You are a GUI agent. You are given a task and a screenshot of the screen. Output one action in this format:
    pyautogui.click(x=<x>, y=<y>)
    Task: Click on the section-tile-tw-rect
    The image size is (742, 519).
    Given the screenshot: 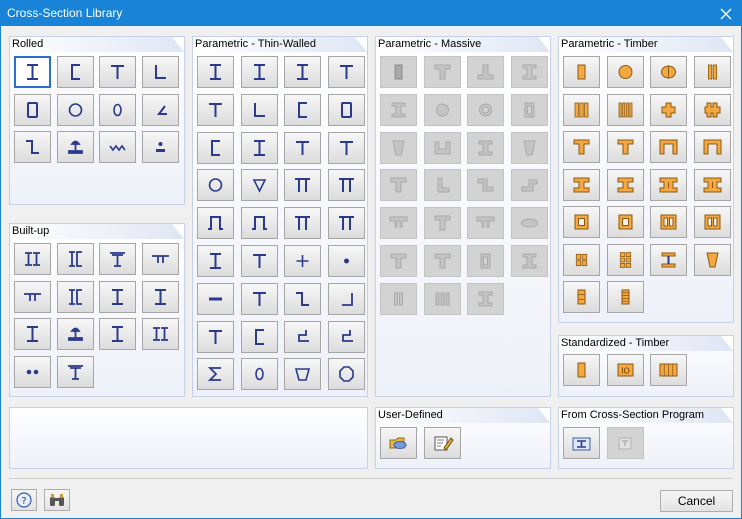 What is the action you would take?
    pyautogui.click(x=346, y=109)
    